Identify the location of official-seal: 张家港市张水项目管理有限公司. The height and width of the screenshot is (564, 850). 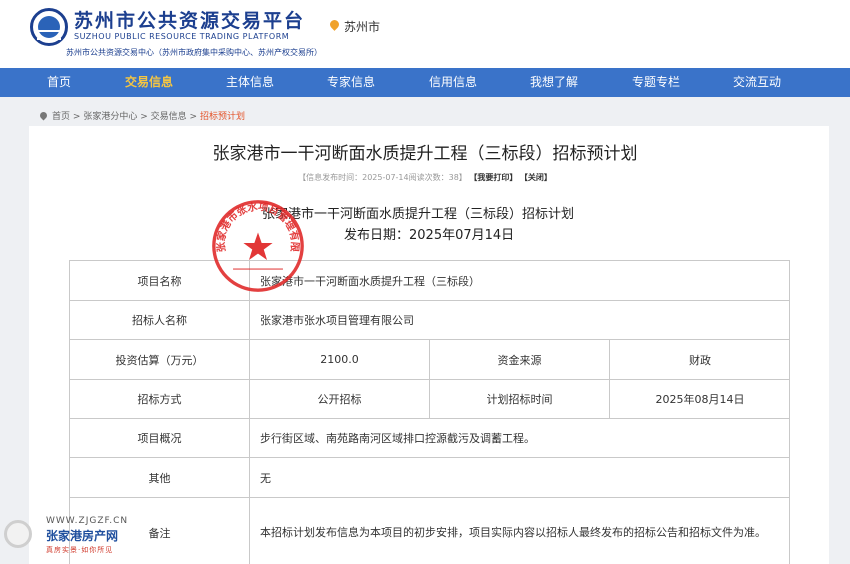
(257, 245).